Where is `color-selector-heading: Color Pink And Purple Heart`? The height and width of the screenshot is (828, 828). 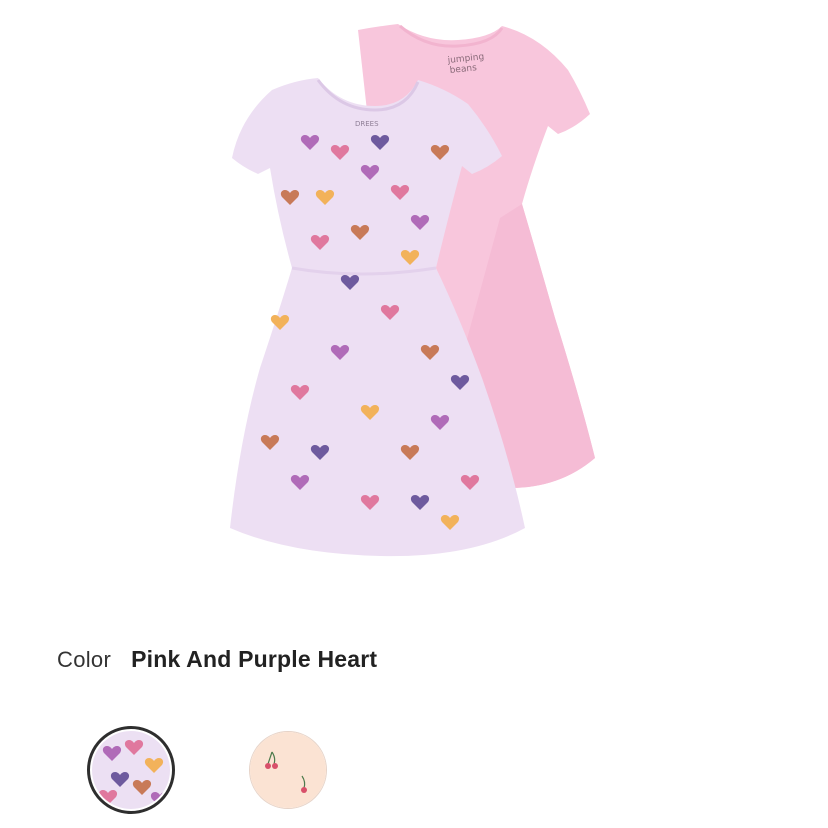
color-selector-heading: Color Pink And Purple Heart is located at coordinates (217, 663).